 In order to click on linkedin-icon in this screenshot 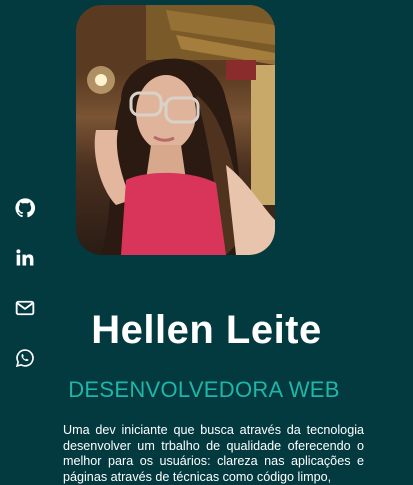, I will do `click(25, 257)`.